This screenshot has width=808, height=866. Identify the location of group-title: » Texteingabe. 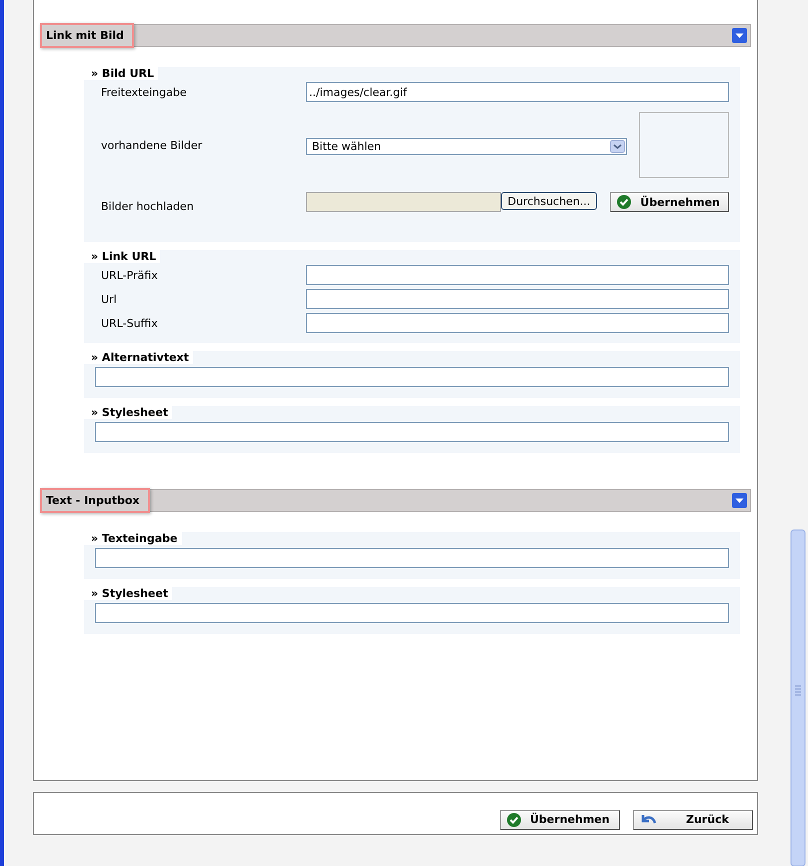
(133, 538).